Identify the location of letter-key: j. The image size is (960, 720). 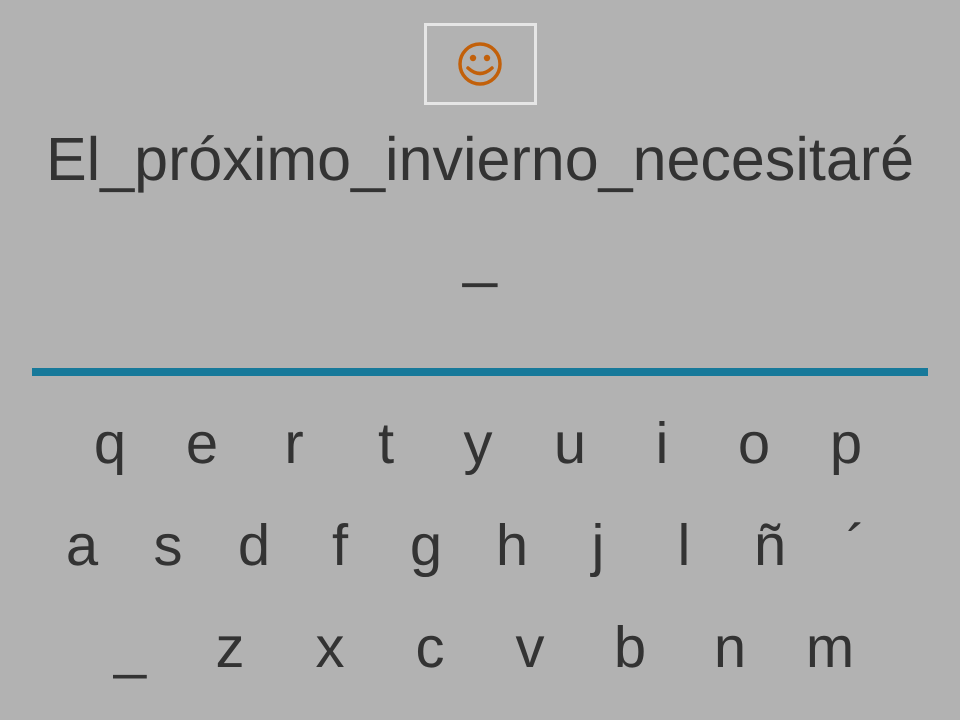
(598, 546).